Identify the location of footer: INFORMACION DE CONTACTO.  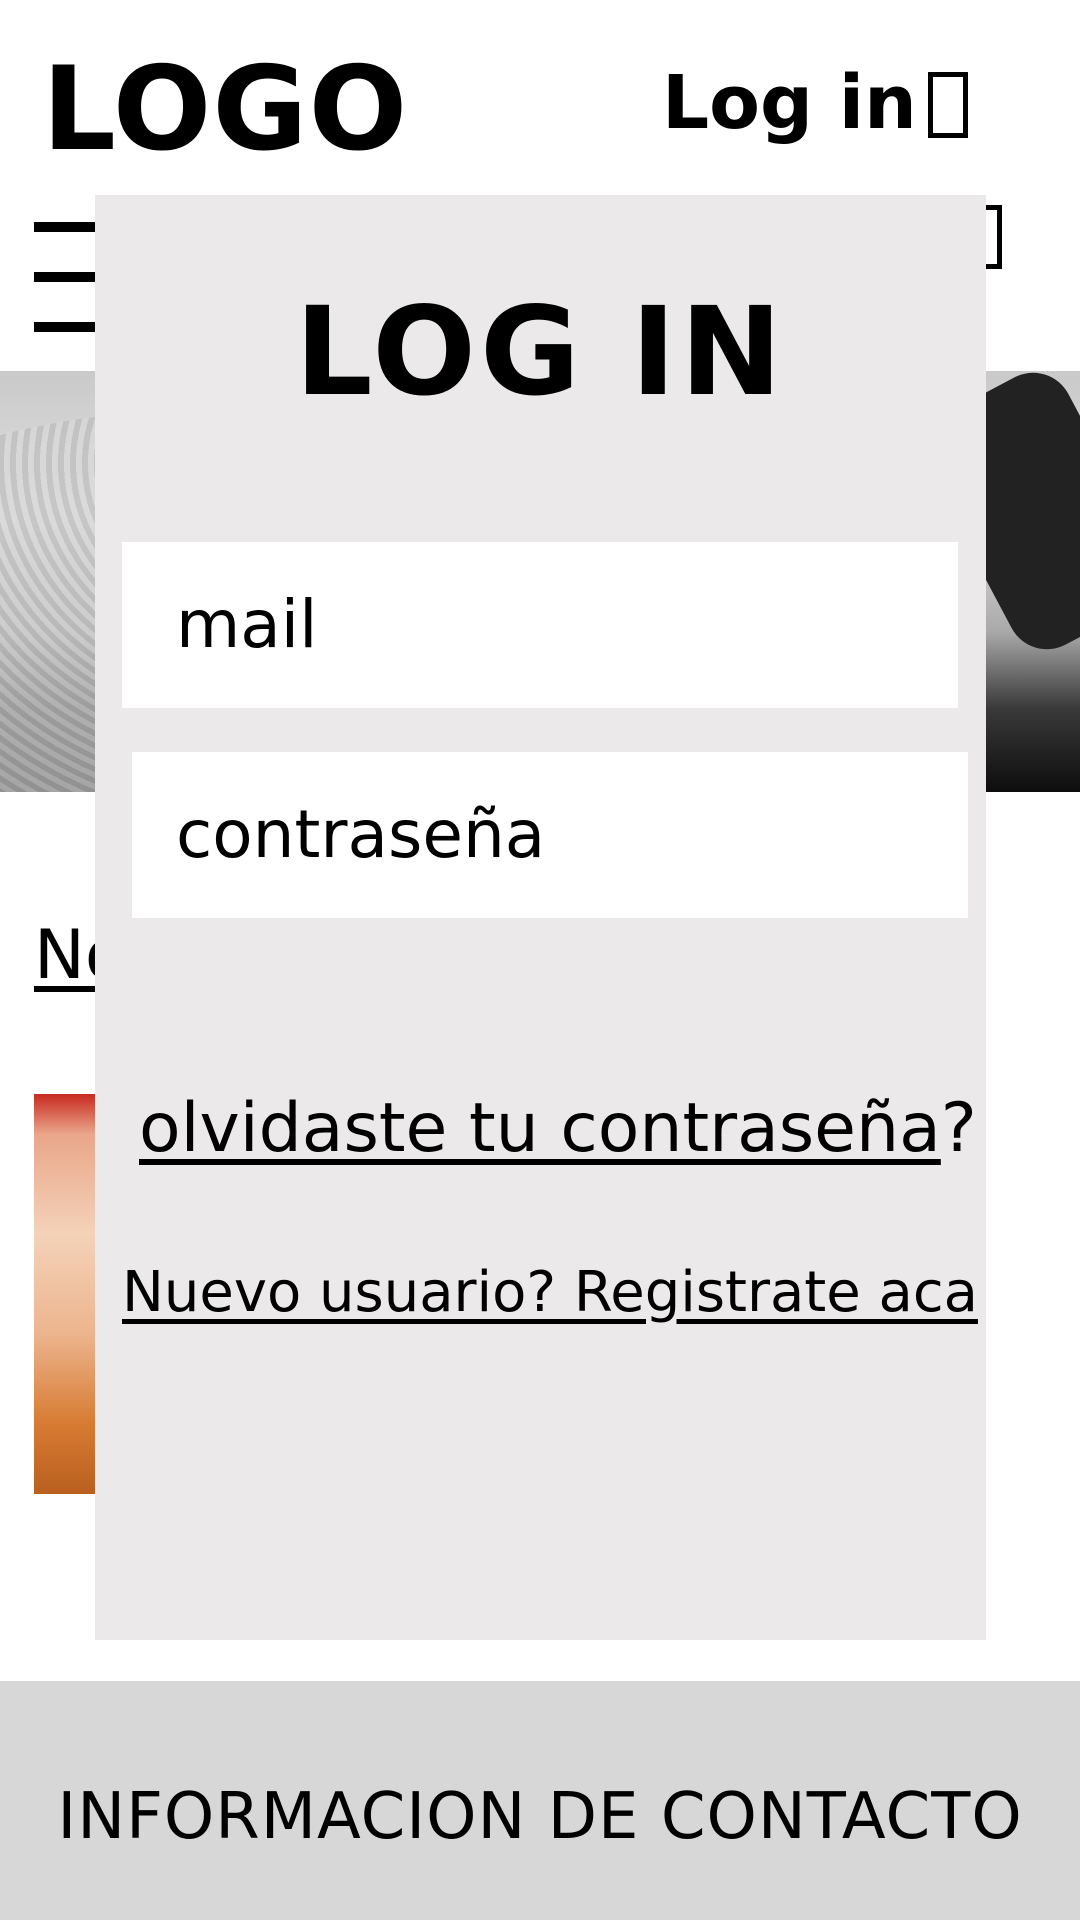
(540, 1800).